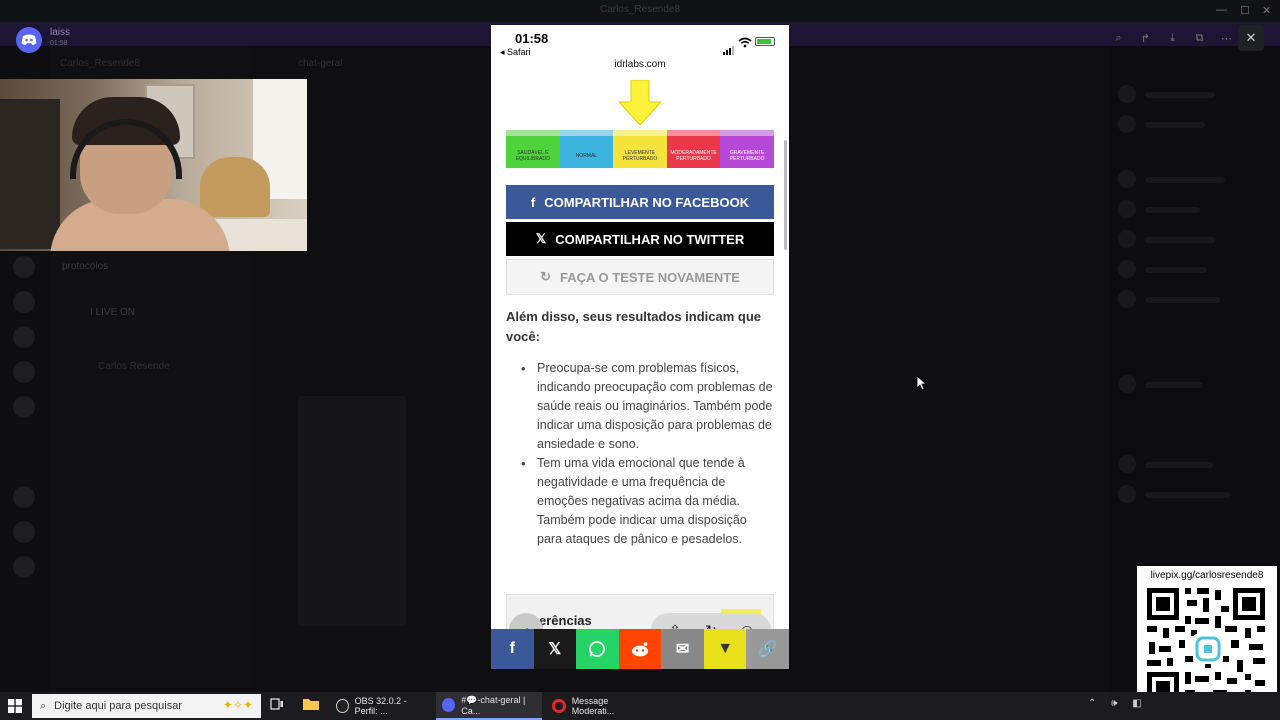 The height and width of the screenshot is (720, 1280). Describe the element at coordinates (320, 63) in the screenshot. I see `channel-header: chat-geral` at that location.